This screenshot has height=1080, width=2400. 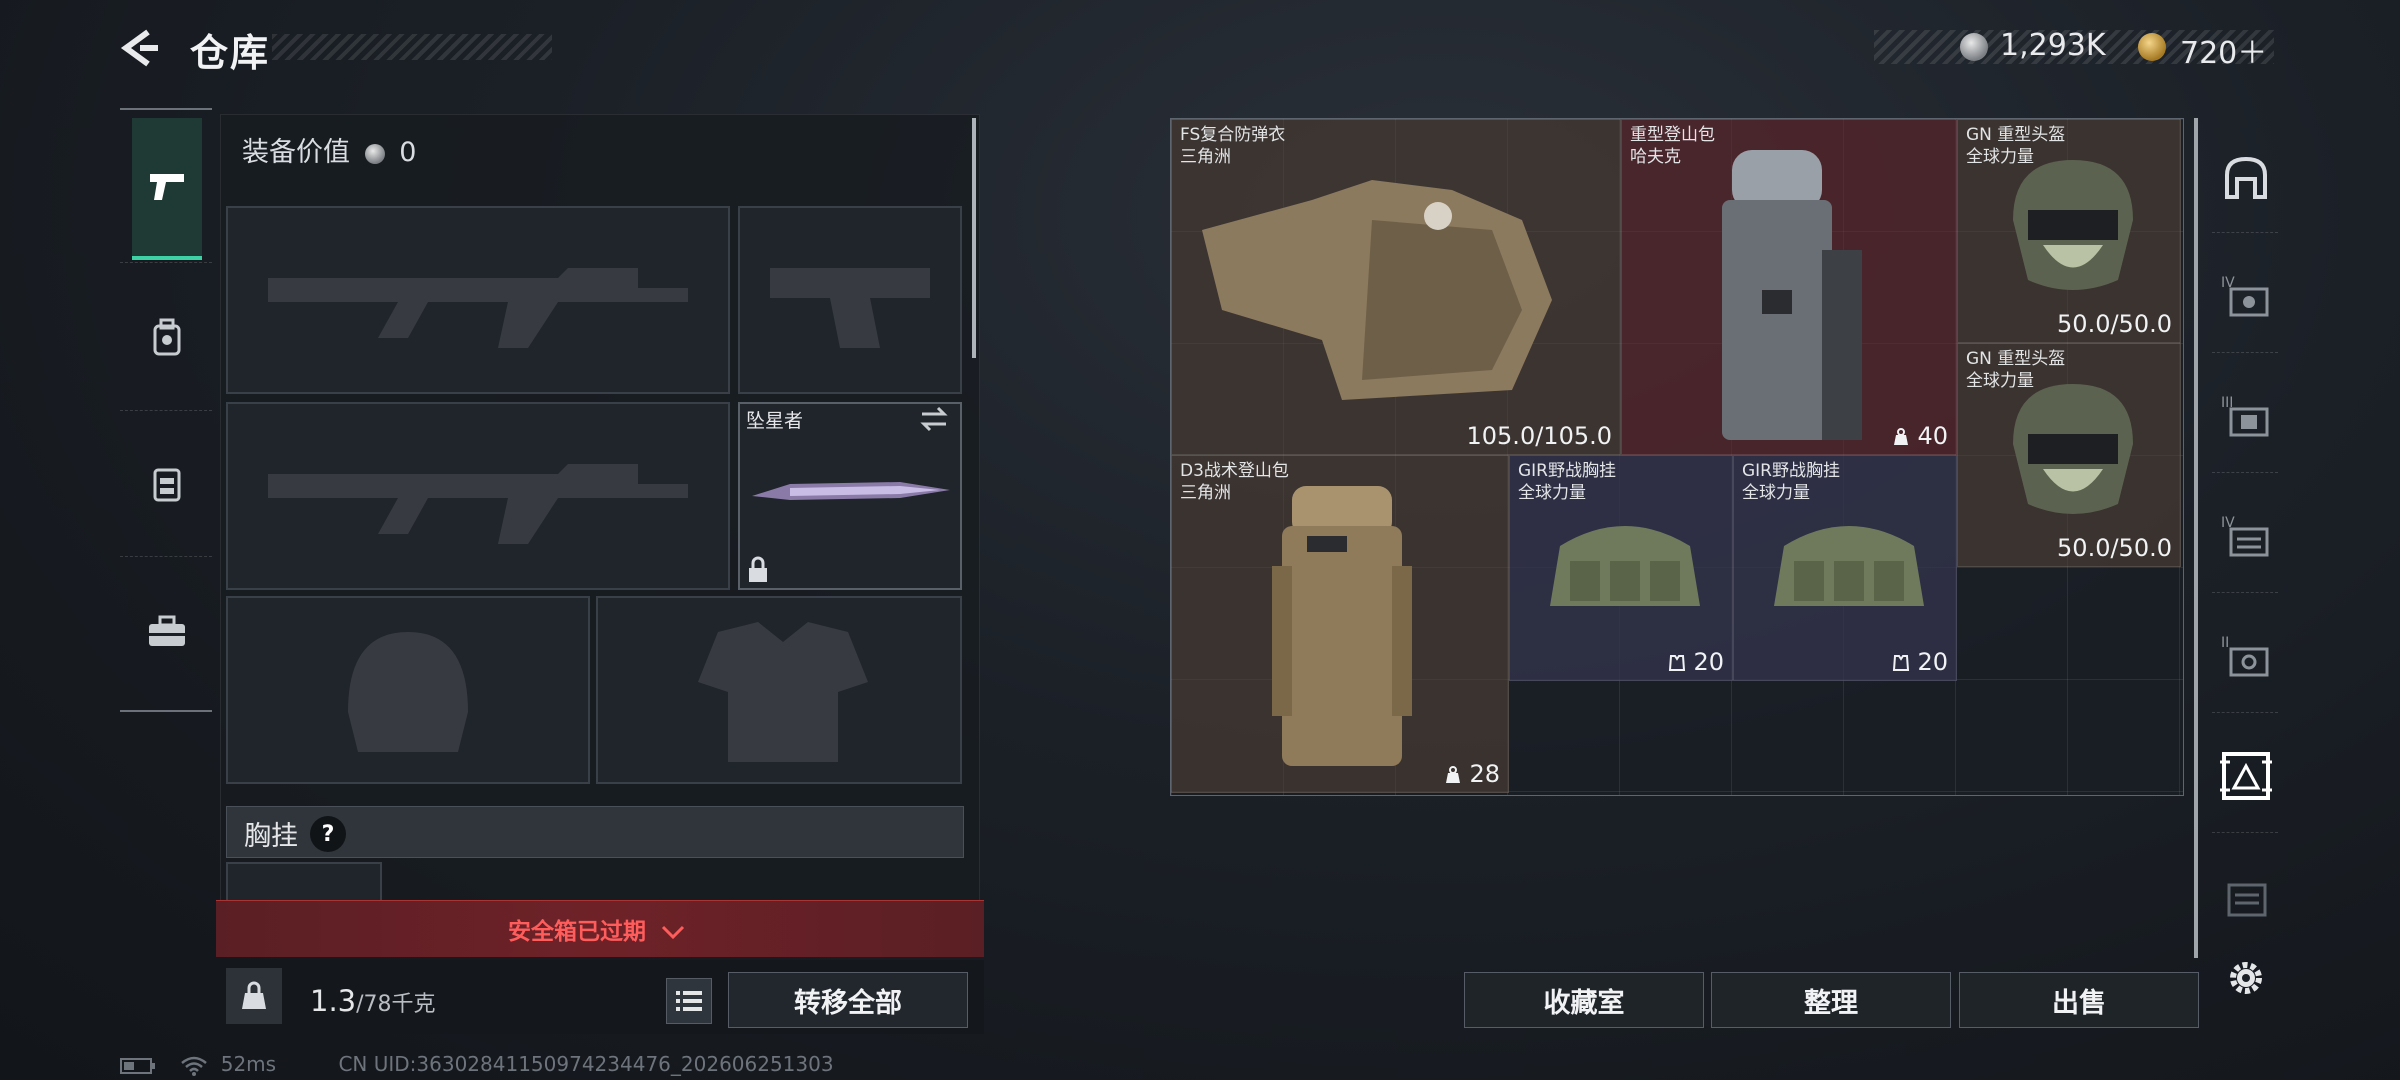 I want to click on stash-tab-main, so click(x=2246, y=178).